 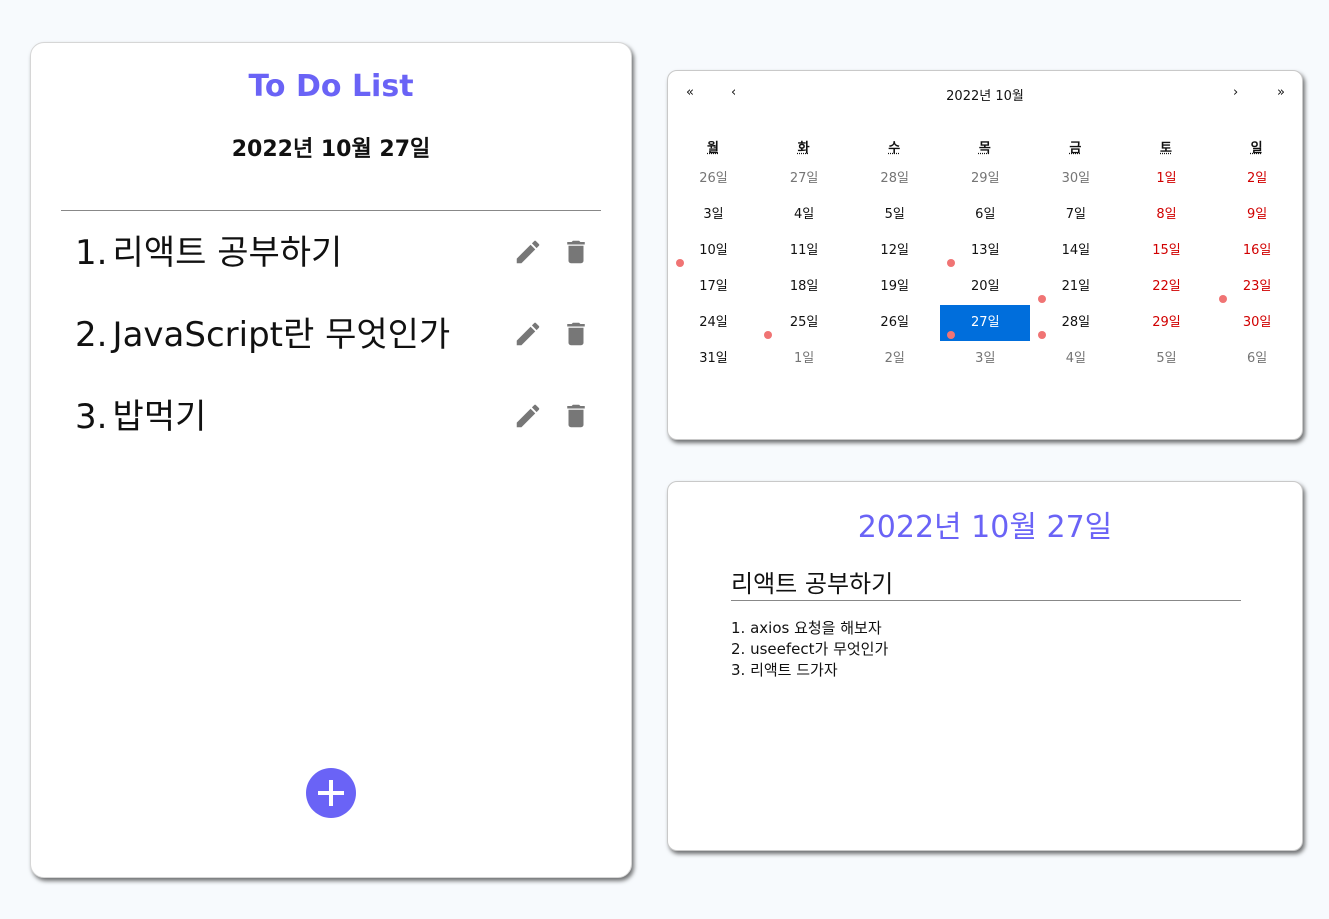 I want to click on calendar-day: 18일, so click(x=804, y=287).